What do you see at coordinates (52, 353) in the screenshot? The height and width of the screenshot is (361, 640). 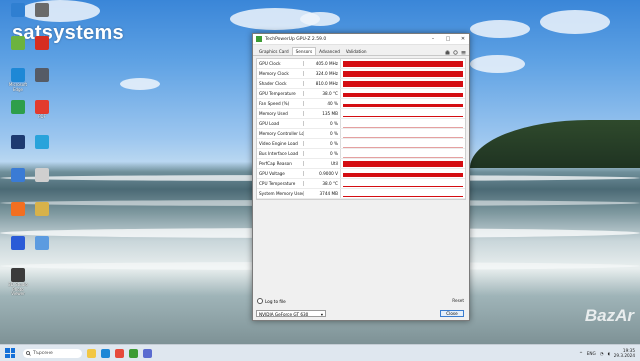 I see `search-box: Търсене` at bounding box center [52, 353].